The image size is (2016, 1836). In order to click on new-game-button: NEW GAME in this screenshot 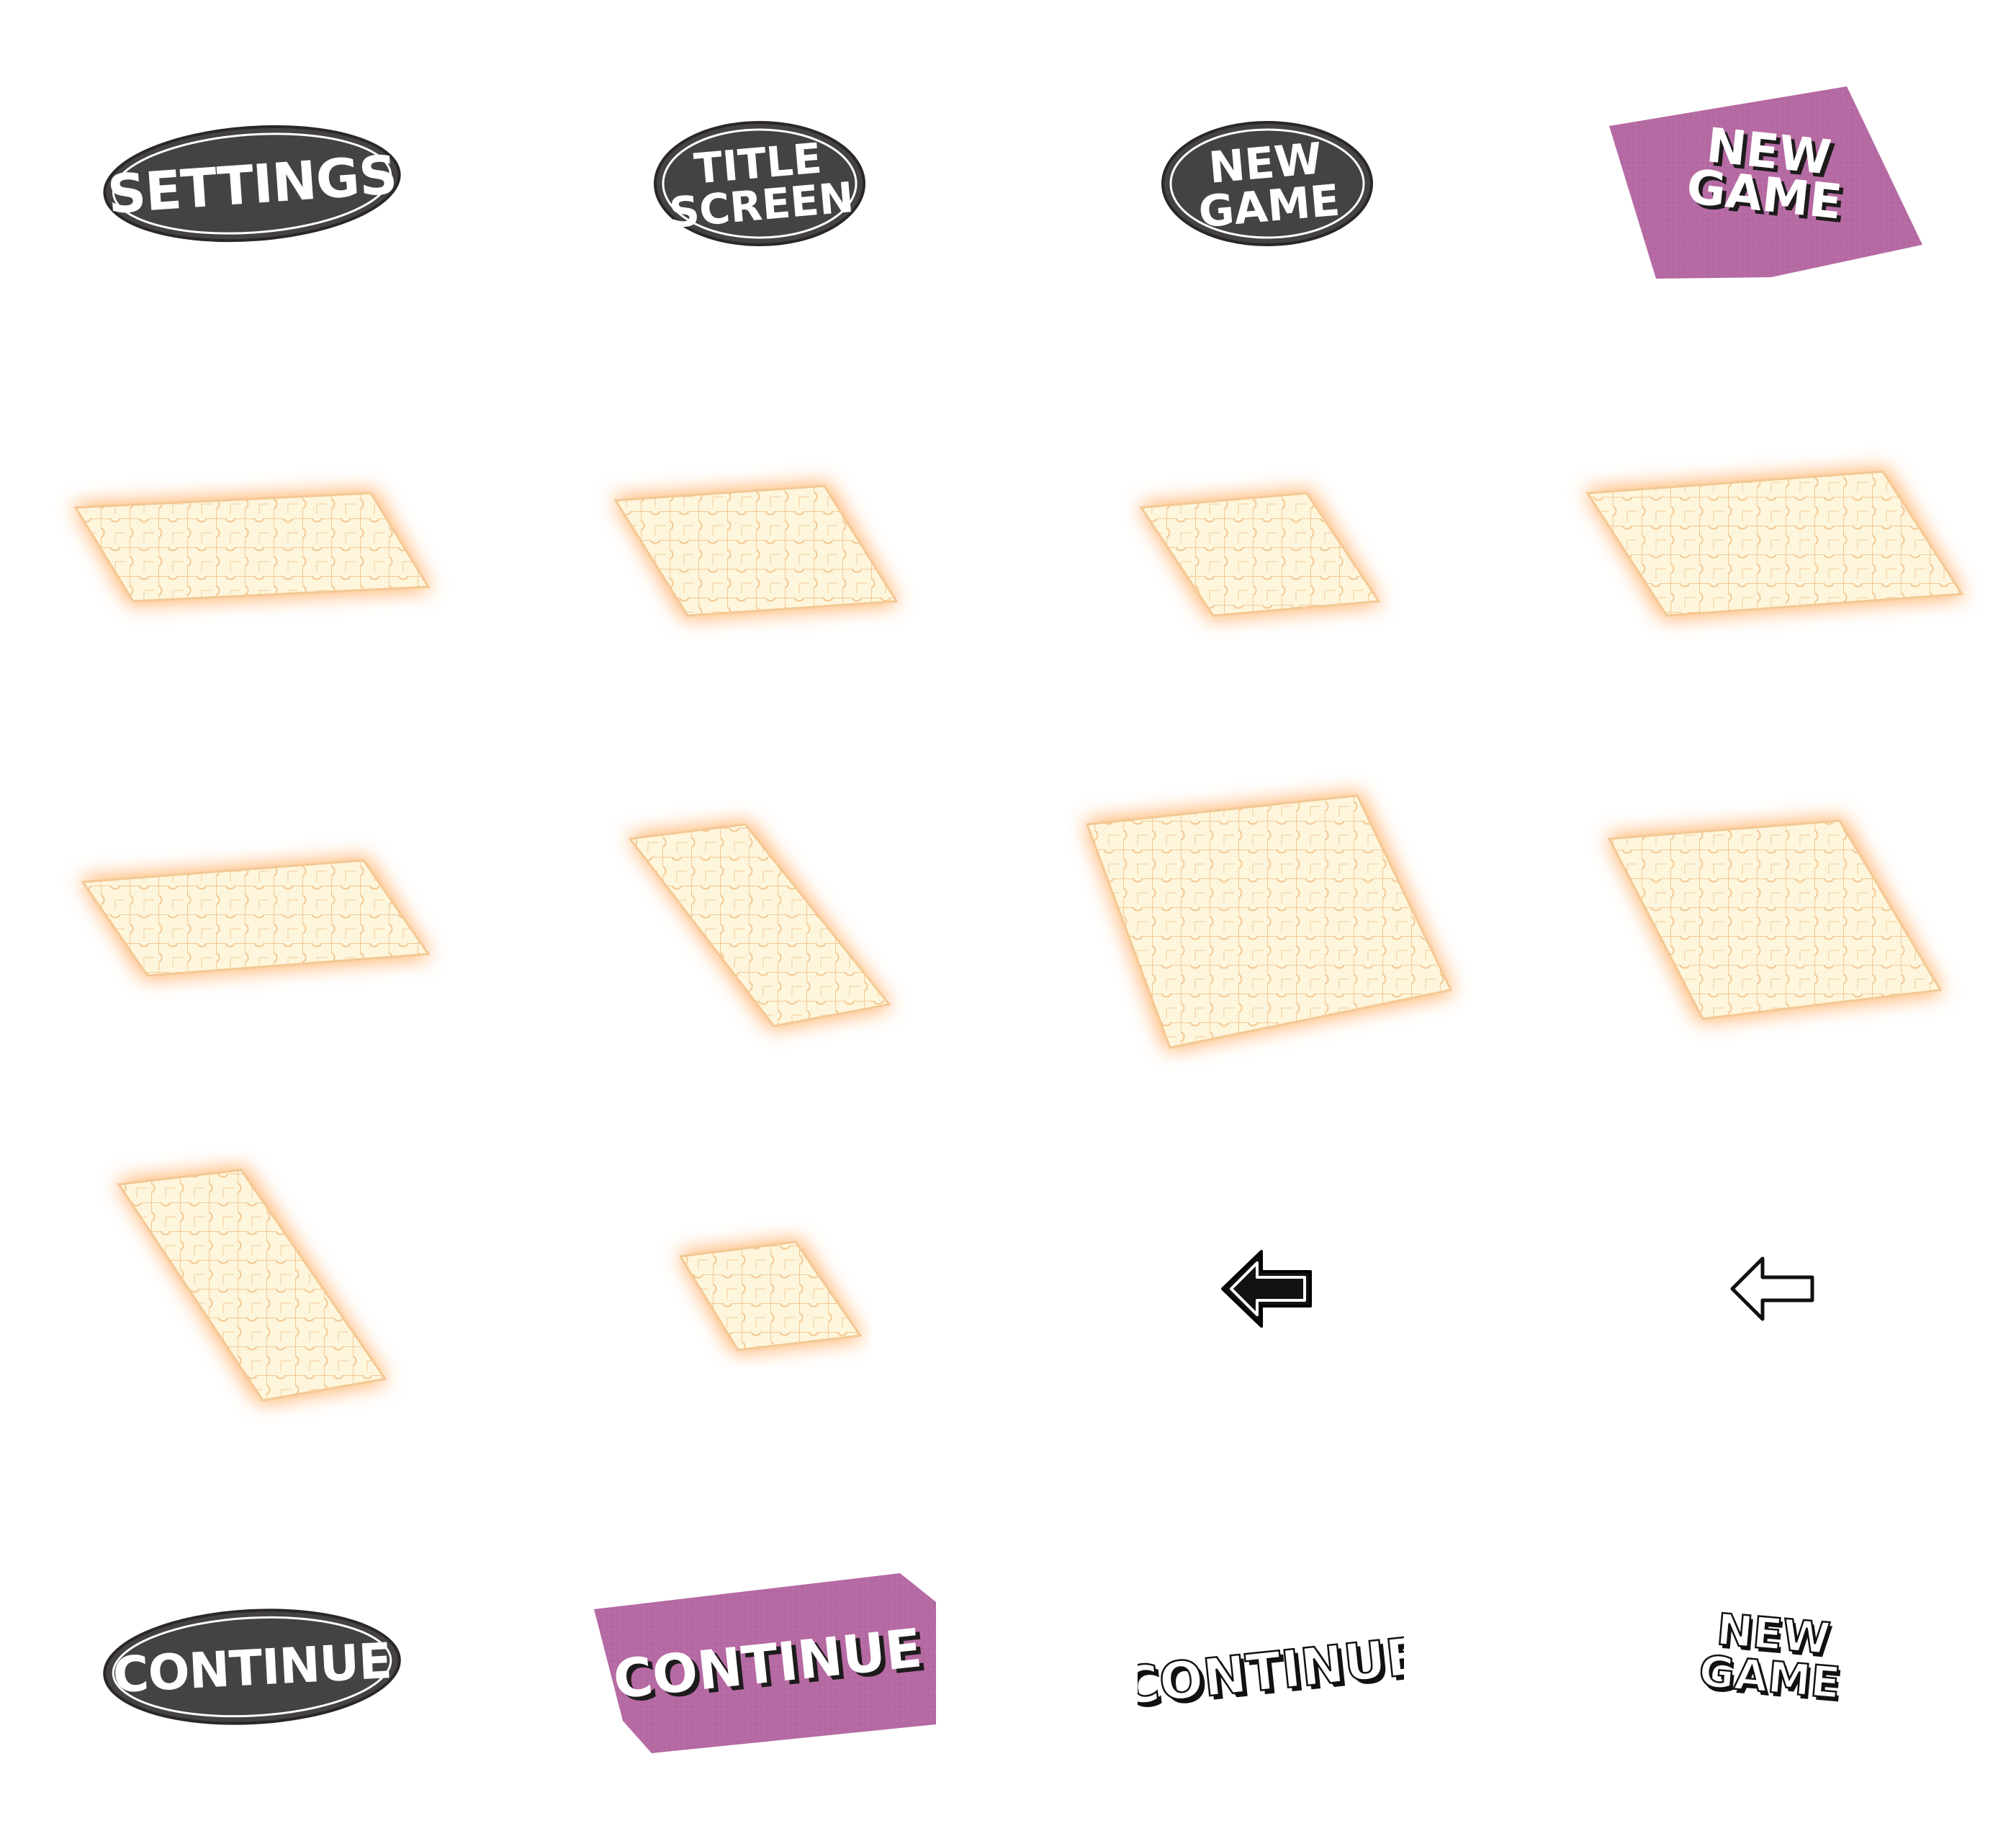, I will do `click(1267, 183)`.